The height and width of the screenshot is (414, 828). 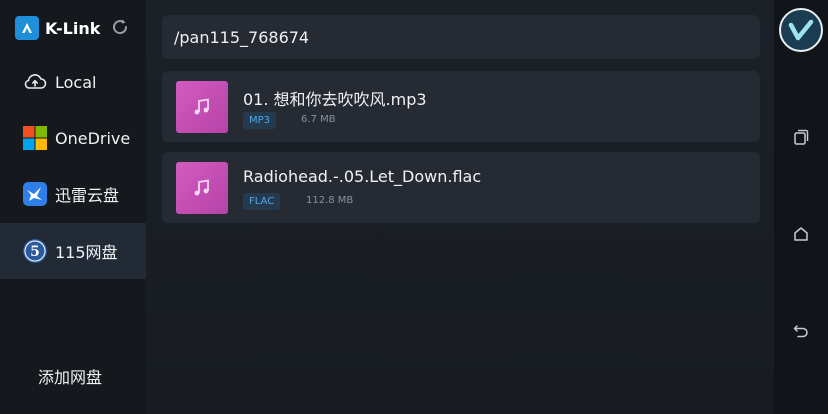 What do you see at coordinates (801, 207) in the screenshot?
I see `system-nav-bar` at bounding box center [801, 207].